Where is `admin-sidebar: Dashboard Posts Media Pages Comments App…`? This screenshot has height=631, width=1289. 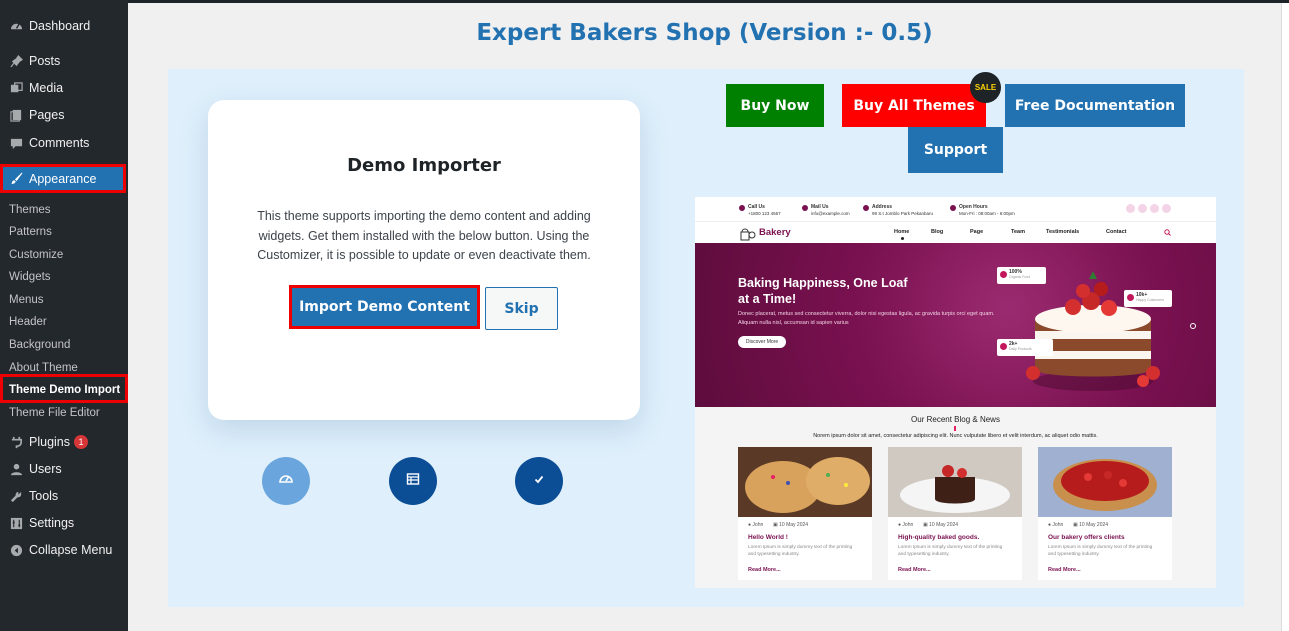 admin-sidebar: Dashboard Posts Media Pages Comments App… is located at coordinates (64, 315).